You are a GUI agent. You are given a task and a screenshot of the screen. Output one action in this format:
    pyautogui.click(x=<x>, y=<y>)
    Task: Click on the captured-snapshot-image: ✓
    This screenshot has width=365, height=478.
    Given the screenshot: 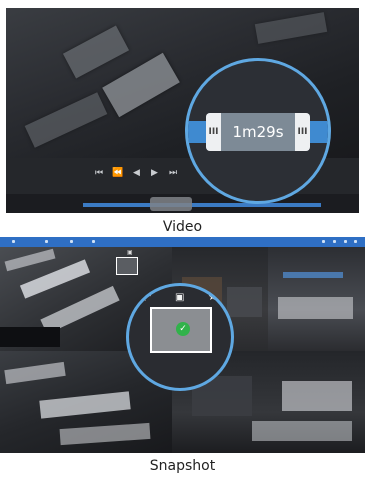 What is the action you would take?
    pyautogui.click(x=181, y=330)
    